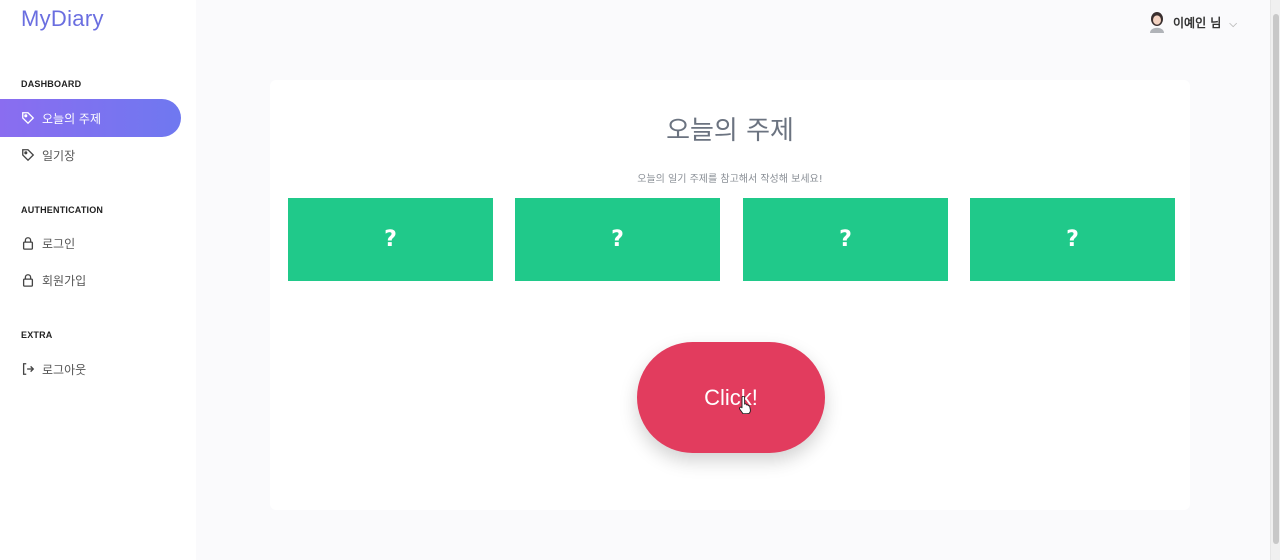 This screenshot has width=1280, height=560. I want to click on scrollbar-thumb, so click(1276, 279).